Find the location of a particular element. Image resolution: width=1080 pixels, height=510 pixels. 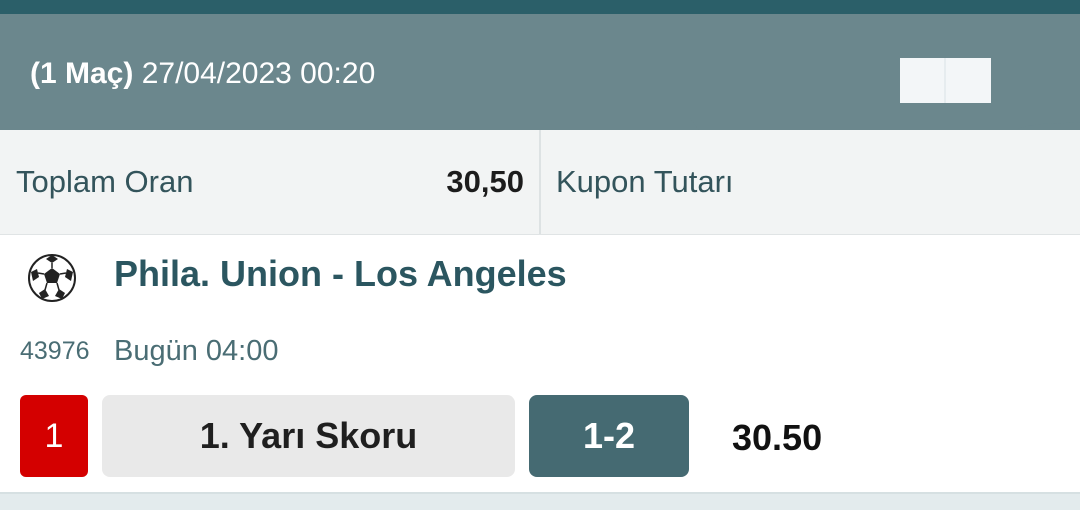

pick-odd: 30.50 is located at coordinates (777, 437).